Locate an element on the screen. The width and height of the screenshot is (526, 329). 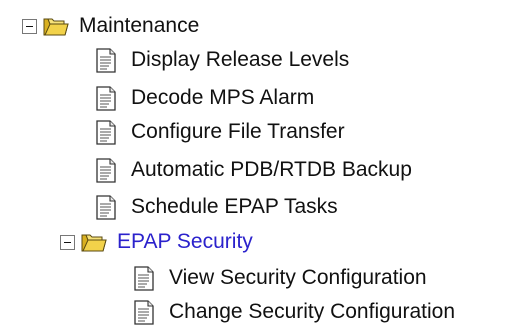
tree-item-automatic-pdb-rtdb-backup: Automatic PDB/RTDB Backup is located at coordinates (253, 170).